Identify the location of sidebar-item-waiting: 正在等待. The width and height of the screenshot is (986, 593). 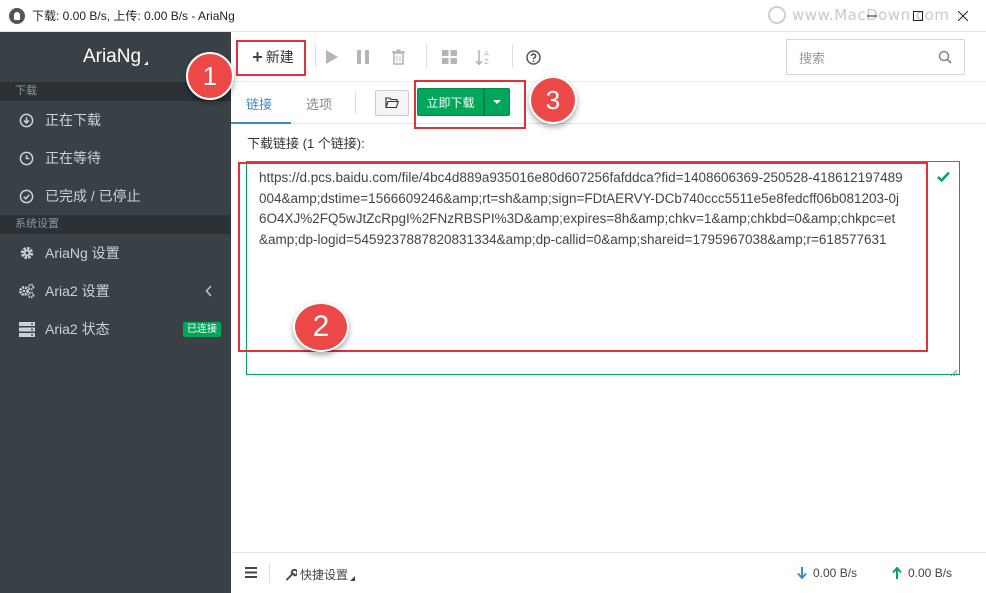
(115, 158).